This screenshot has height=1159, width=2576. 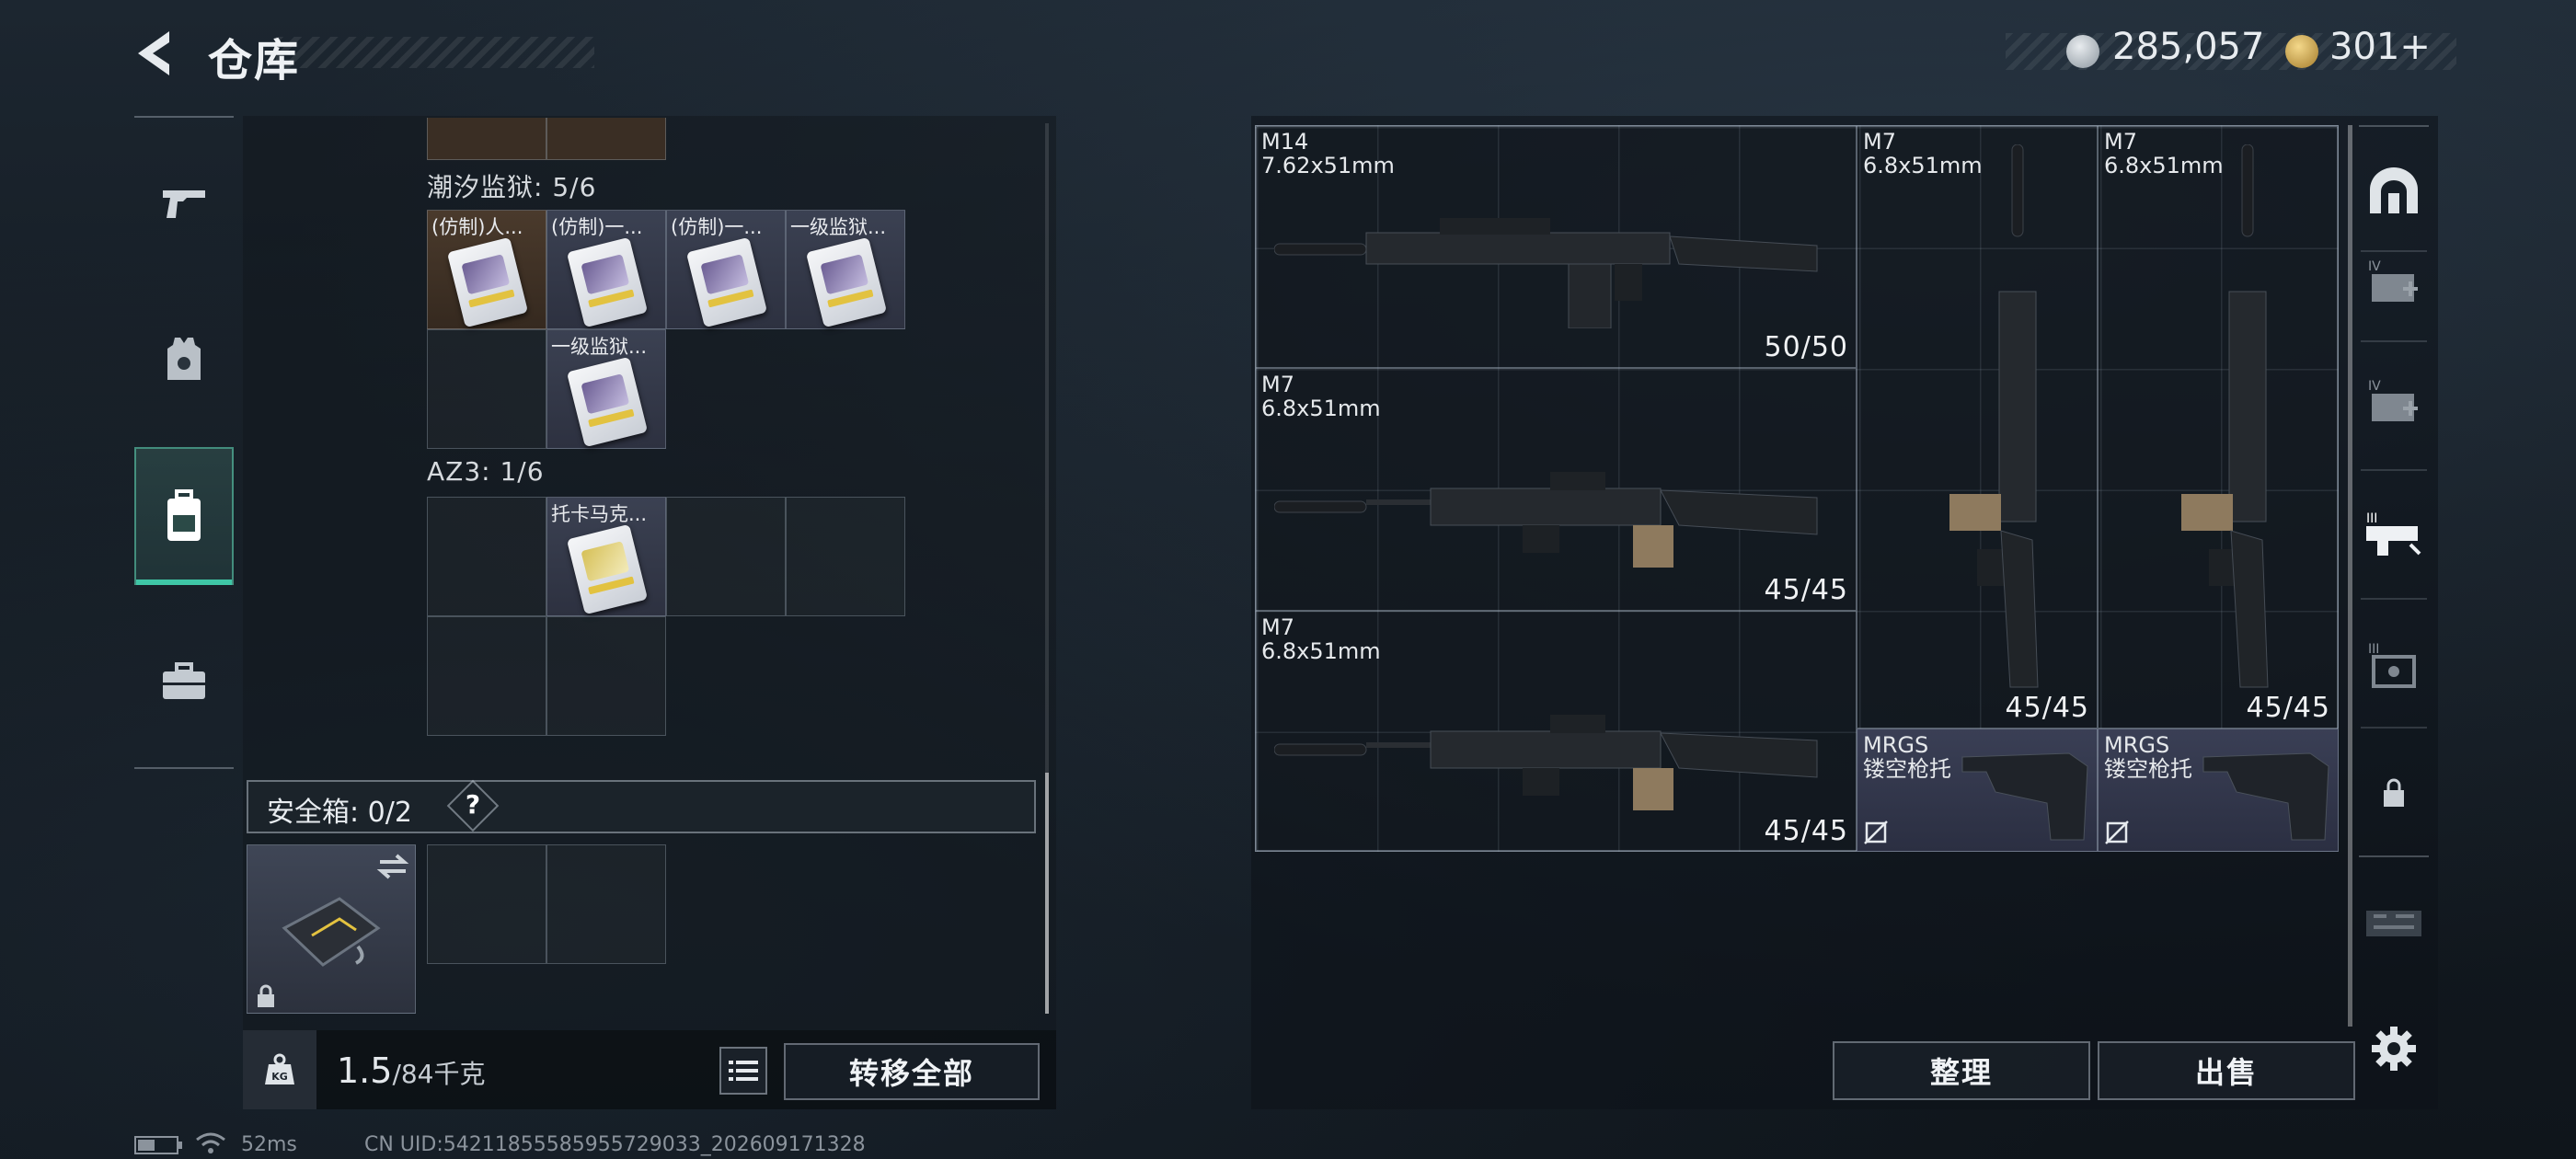 What do you see at coordinates (1047, 893) in the screenshot?
I see `scrollbar-thumb` at bounding box center [1047, 893].